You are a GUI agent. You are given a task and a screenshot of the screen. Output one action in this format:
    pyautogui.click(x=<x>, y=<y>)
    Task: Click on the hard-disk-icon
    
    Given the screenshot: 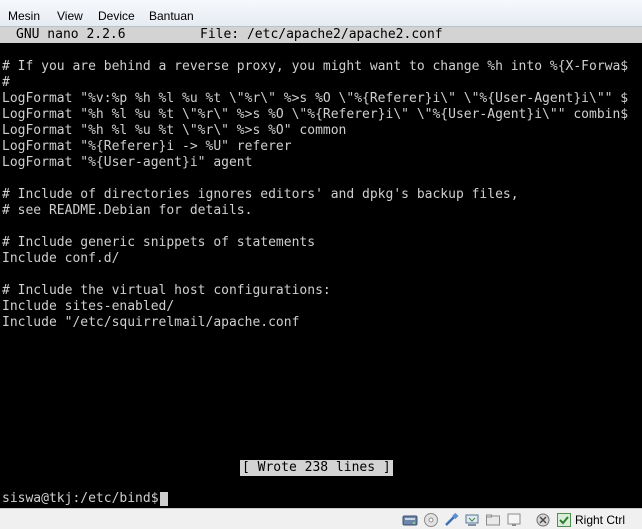 What is the action you would take?
    pyautogui.click(x=410, y=520)
    